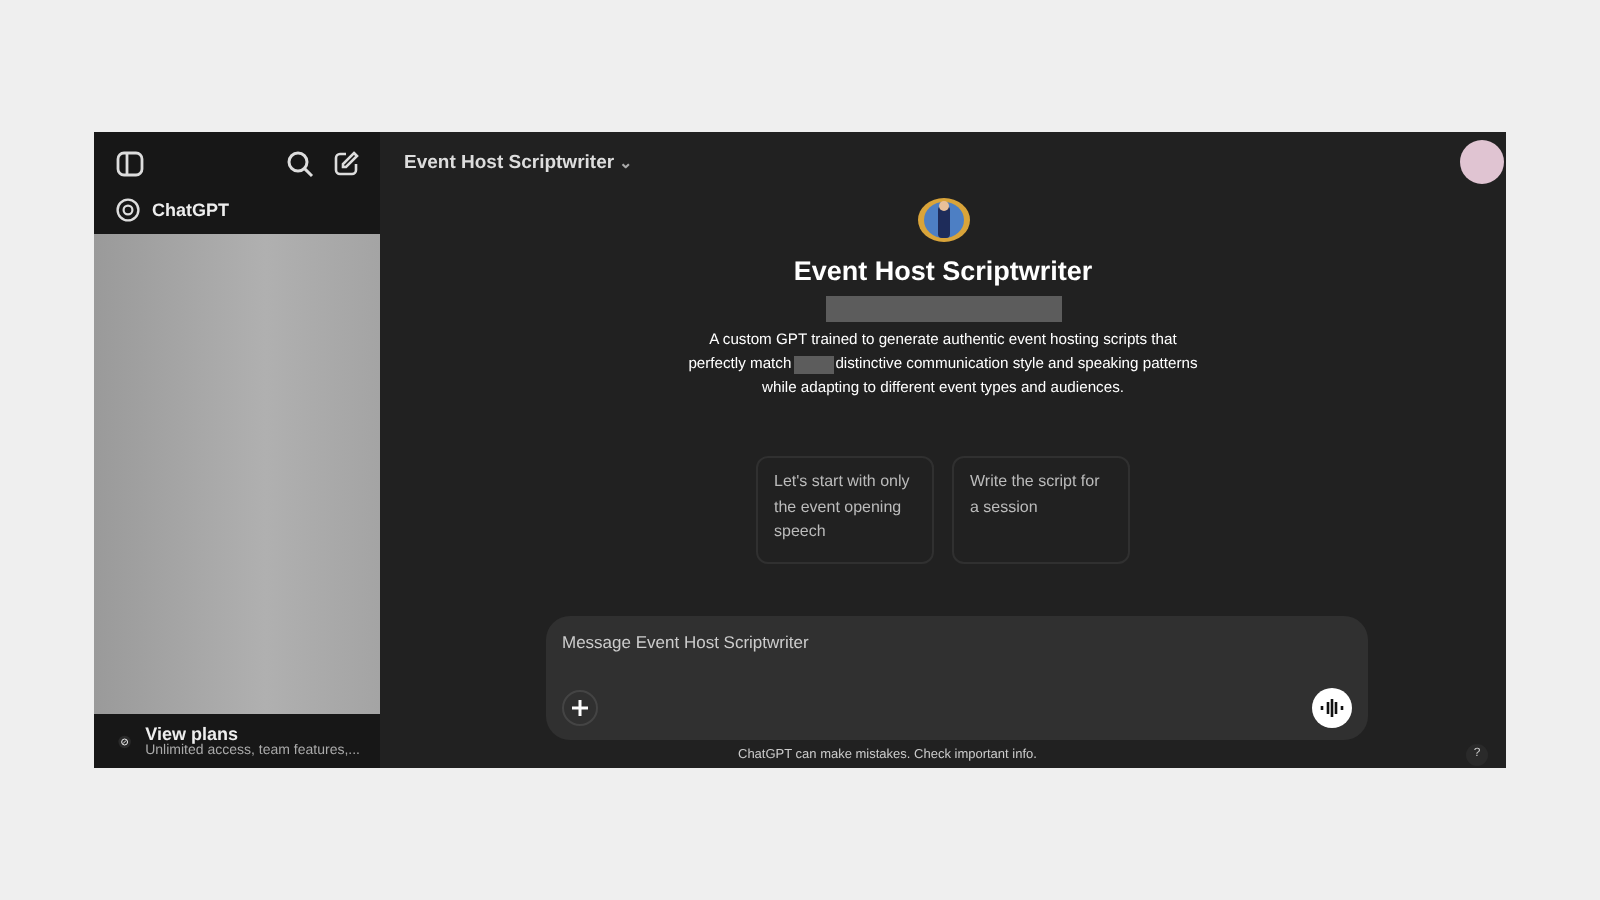 This screenshot has height=900, width=1600. What do you see at coordinates (300, 164) in the screenshot?
I see `search-icon` at bounding box center [300, 164].